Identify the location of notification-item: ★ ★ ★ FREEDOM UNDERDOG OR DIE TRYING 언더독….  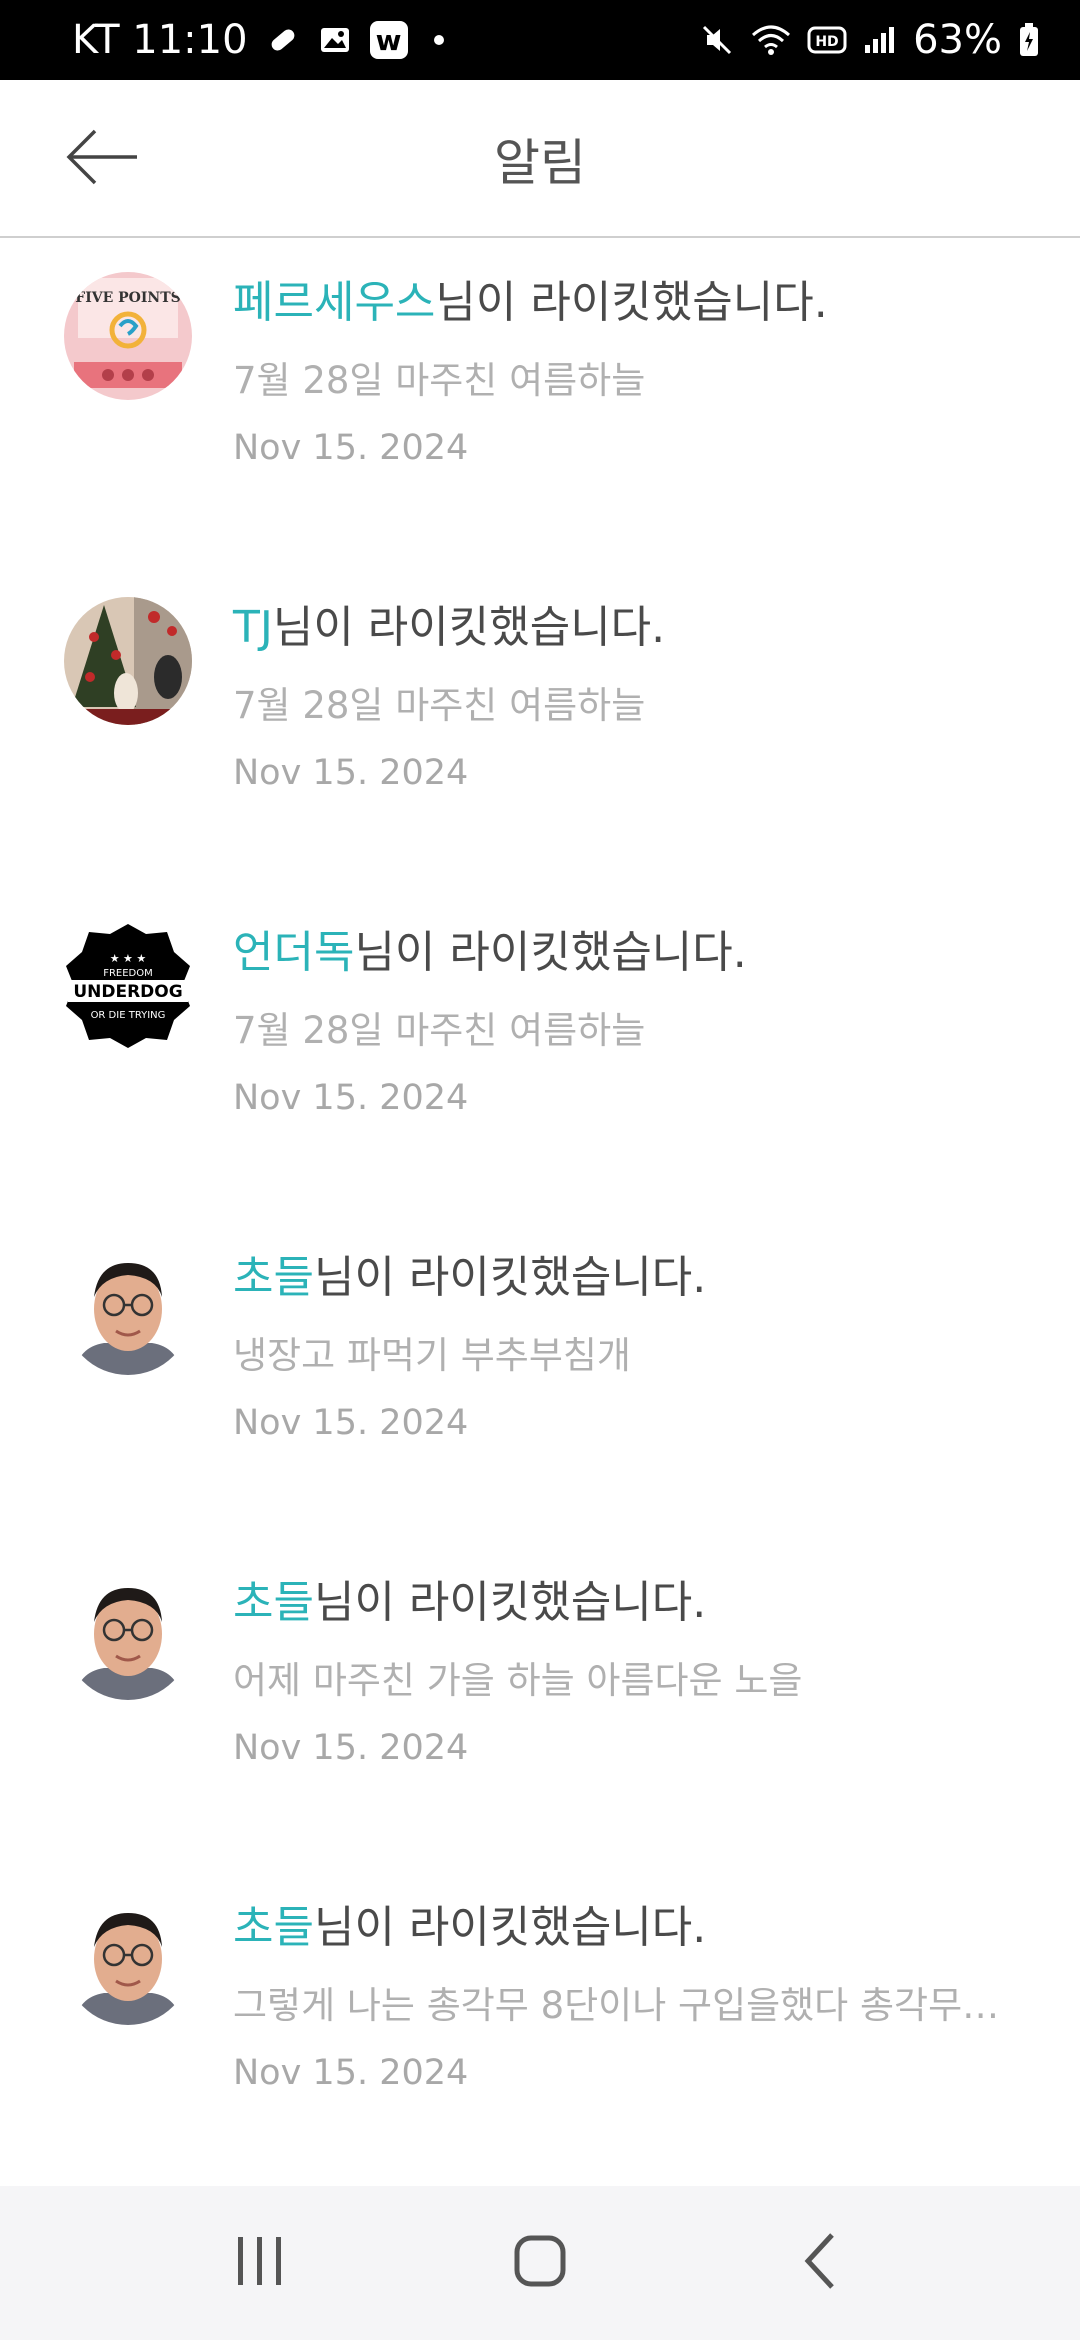
(540, 1052).